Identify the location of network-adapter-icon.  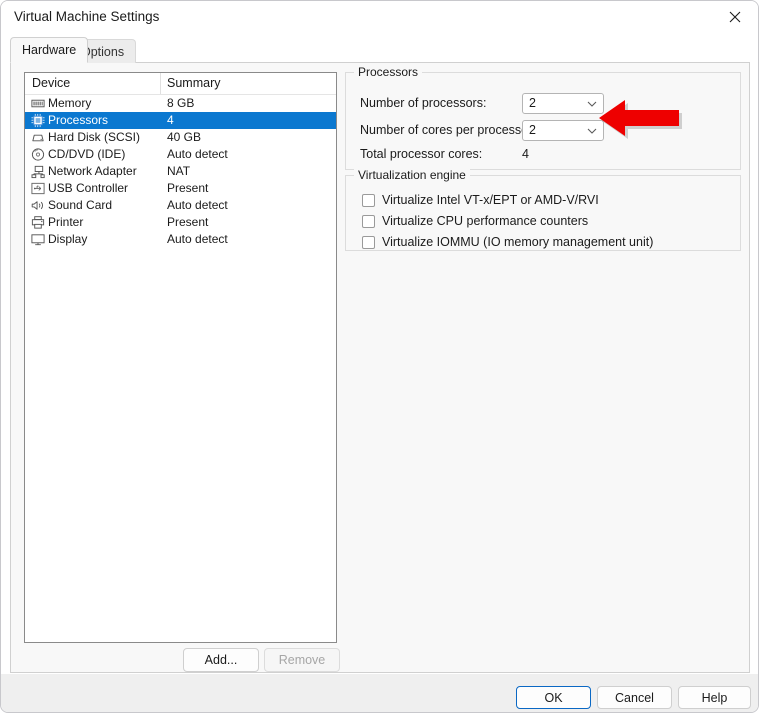
(38, 172).